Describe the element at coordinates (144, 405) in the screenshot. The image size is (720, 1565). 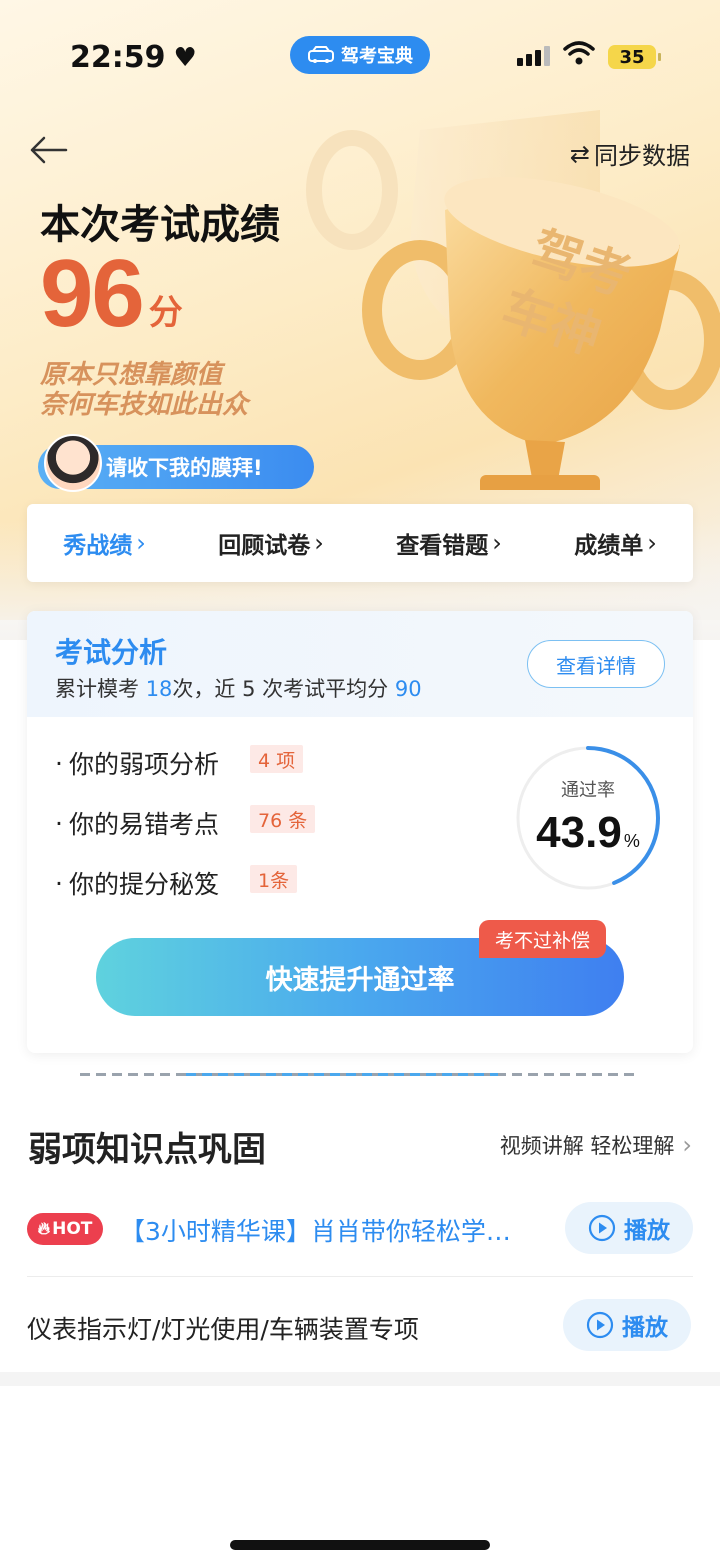
I see `slogan-line-2: 奈何车技如此出众` at that location.